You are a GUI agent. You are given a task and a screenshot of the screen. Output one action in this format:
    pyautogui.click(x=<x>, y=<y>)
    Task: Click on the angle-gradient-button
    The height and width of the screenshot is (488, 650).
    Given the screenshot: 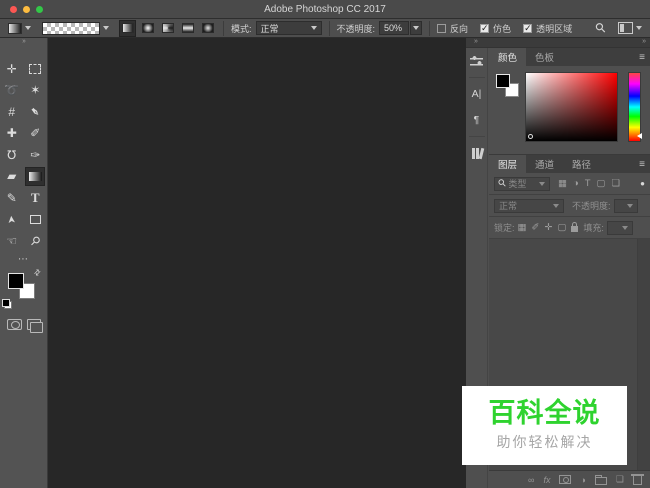 What is the action you would take?
    pyautogui.click(x=167, y=28)
    